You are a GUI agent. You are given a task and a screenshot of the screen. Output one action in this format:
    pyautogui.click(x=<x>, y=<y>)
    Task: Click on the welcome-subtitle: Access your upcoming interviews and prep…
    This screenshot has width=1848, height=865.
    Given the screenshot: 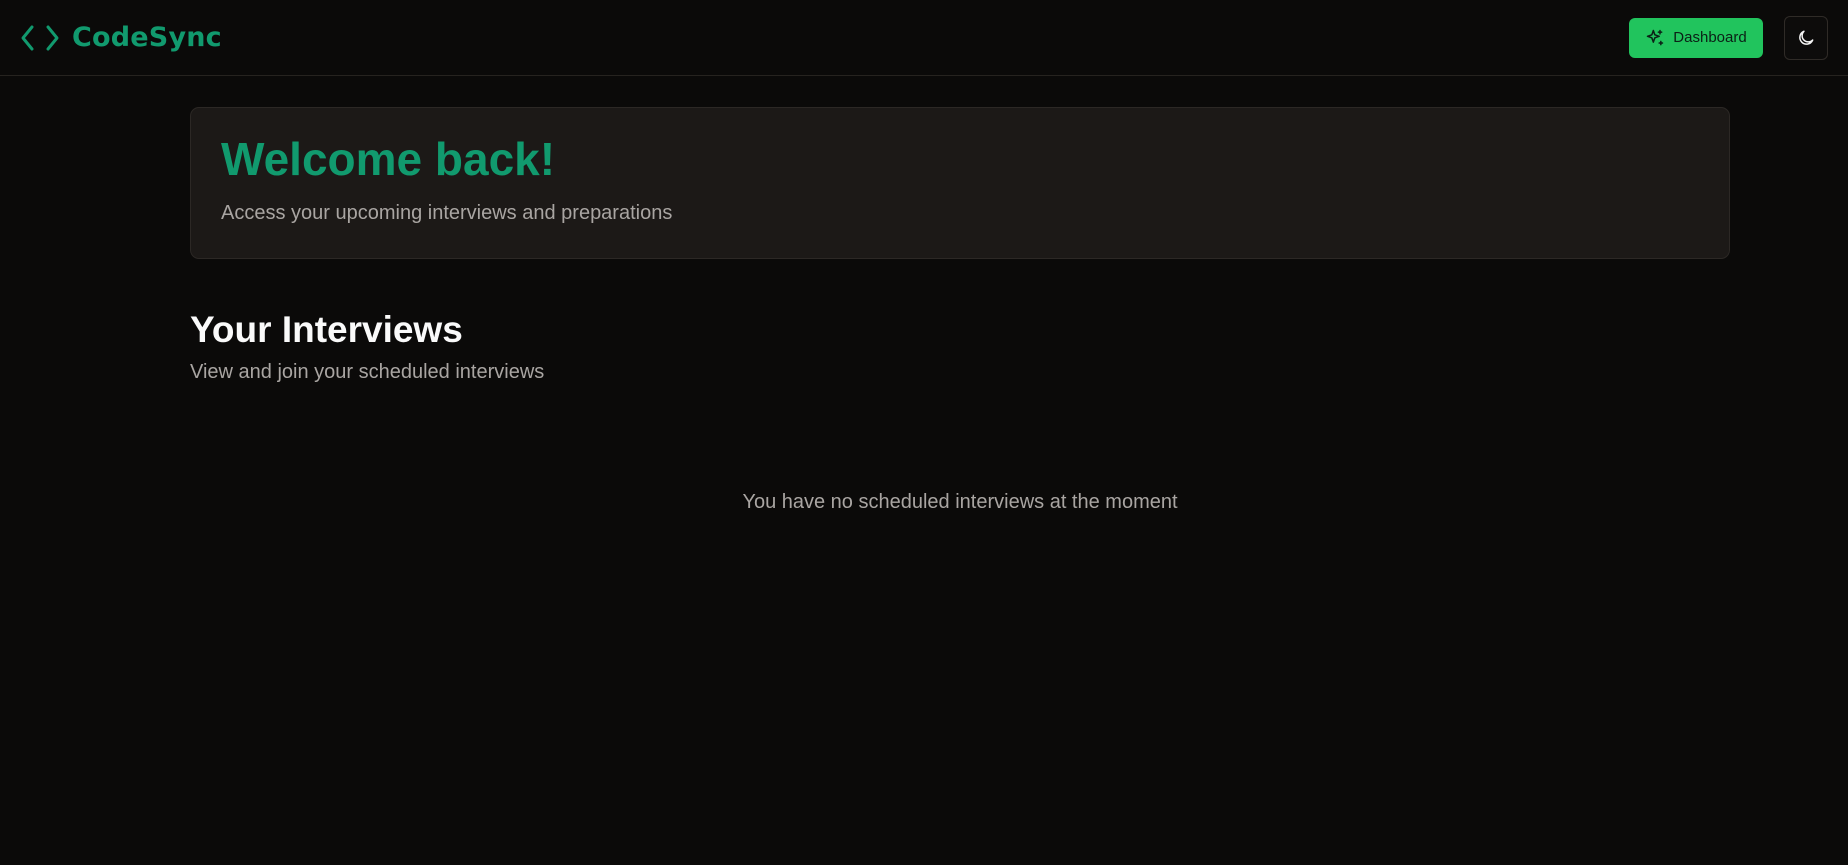 What is the action you would take?
    pyautogui.click(x=447, y=213)
    